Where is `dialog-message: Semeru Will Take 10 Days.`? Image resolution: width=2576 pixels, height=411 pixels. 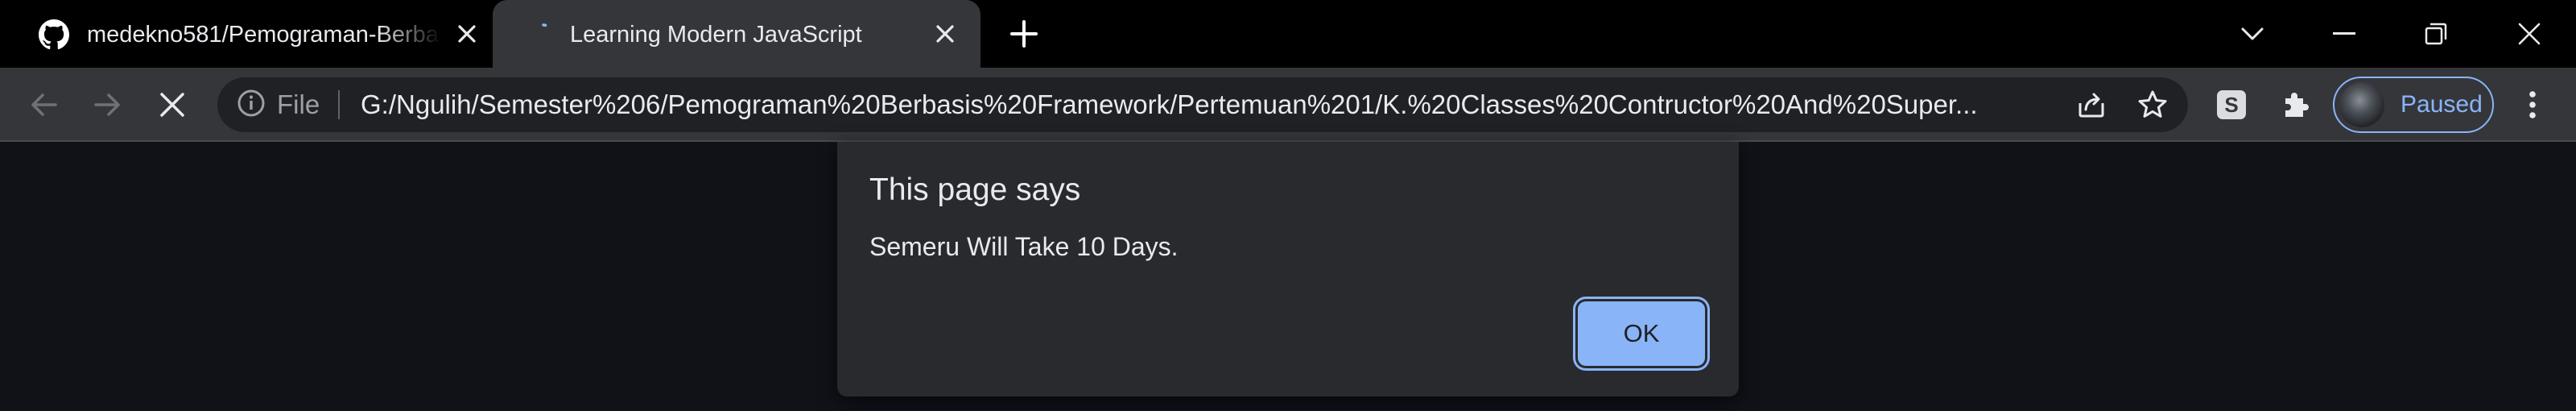
dialog-message: Semeru Will Take 10 Days. is located at coordinates (1024, 246).